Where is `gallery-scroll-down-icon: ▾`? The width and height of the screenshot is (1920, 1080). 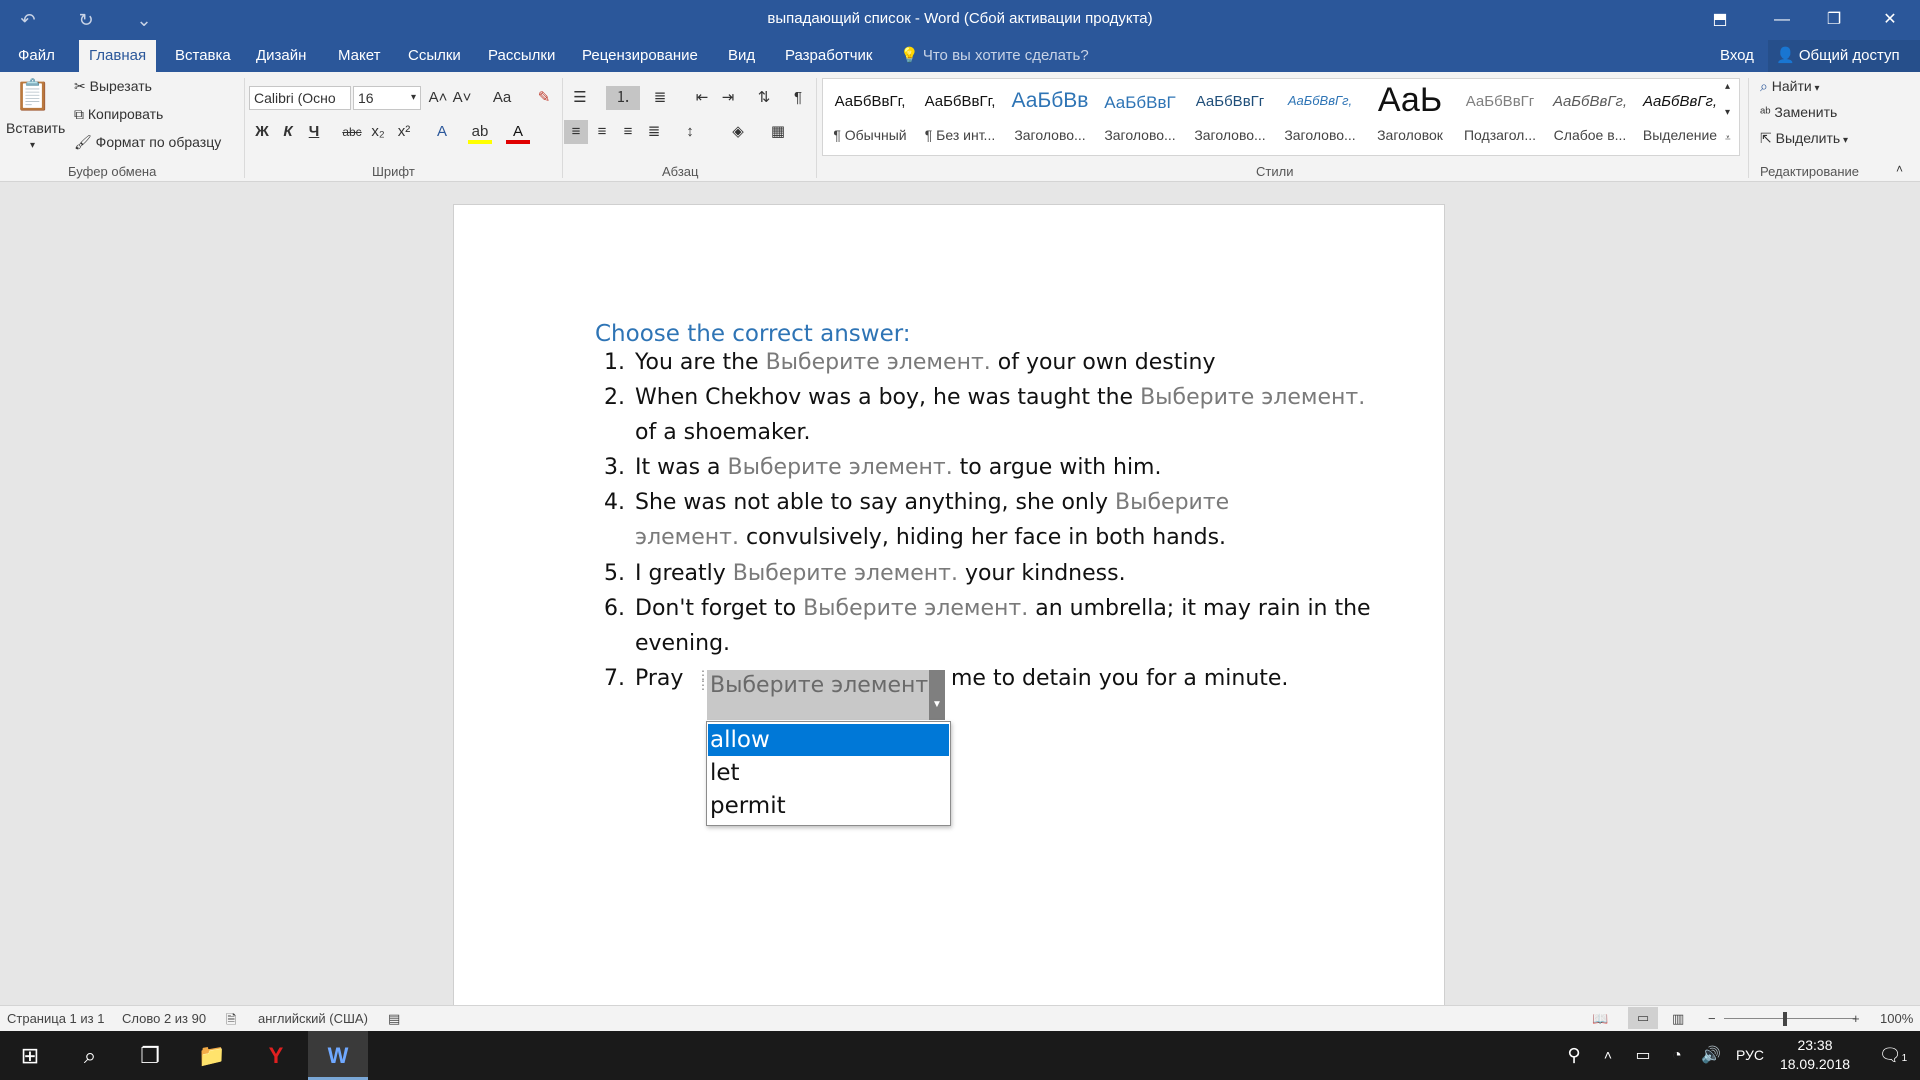 gallery-scroll-down-icon: ▾ is located at coordinates (1727, 112).